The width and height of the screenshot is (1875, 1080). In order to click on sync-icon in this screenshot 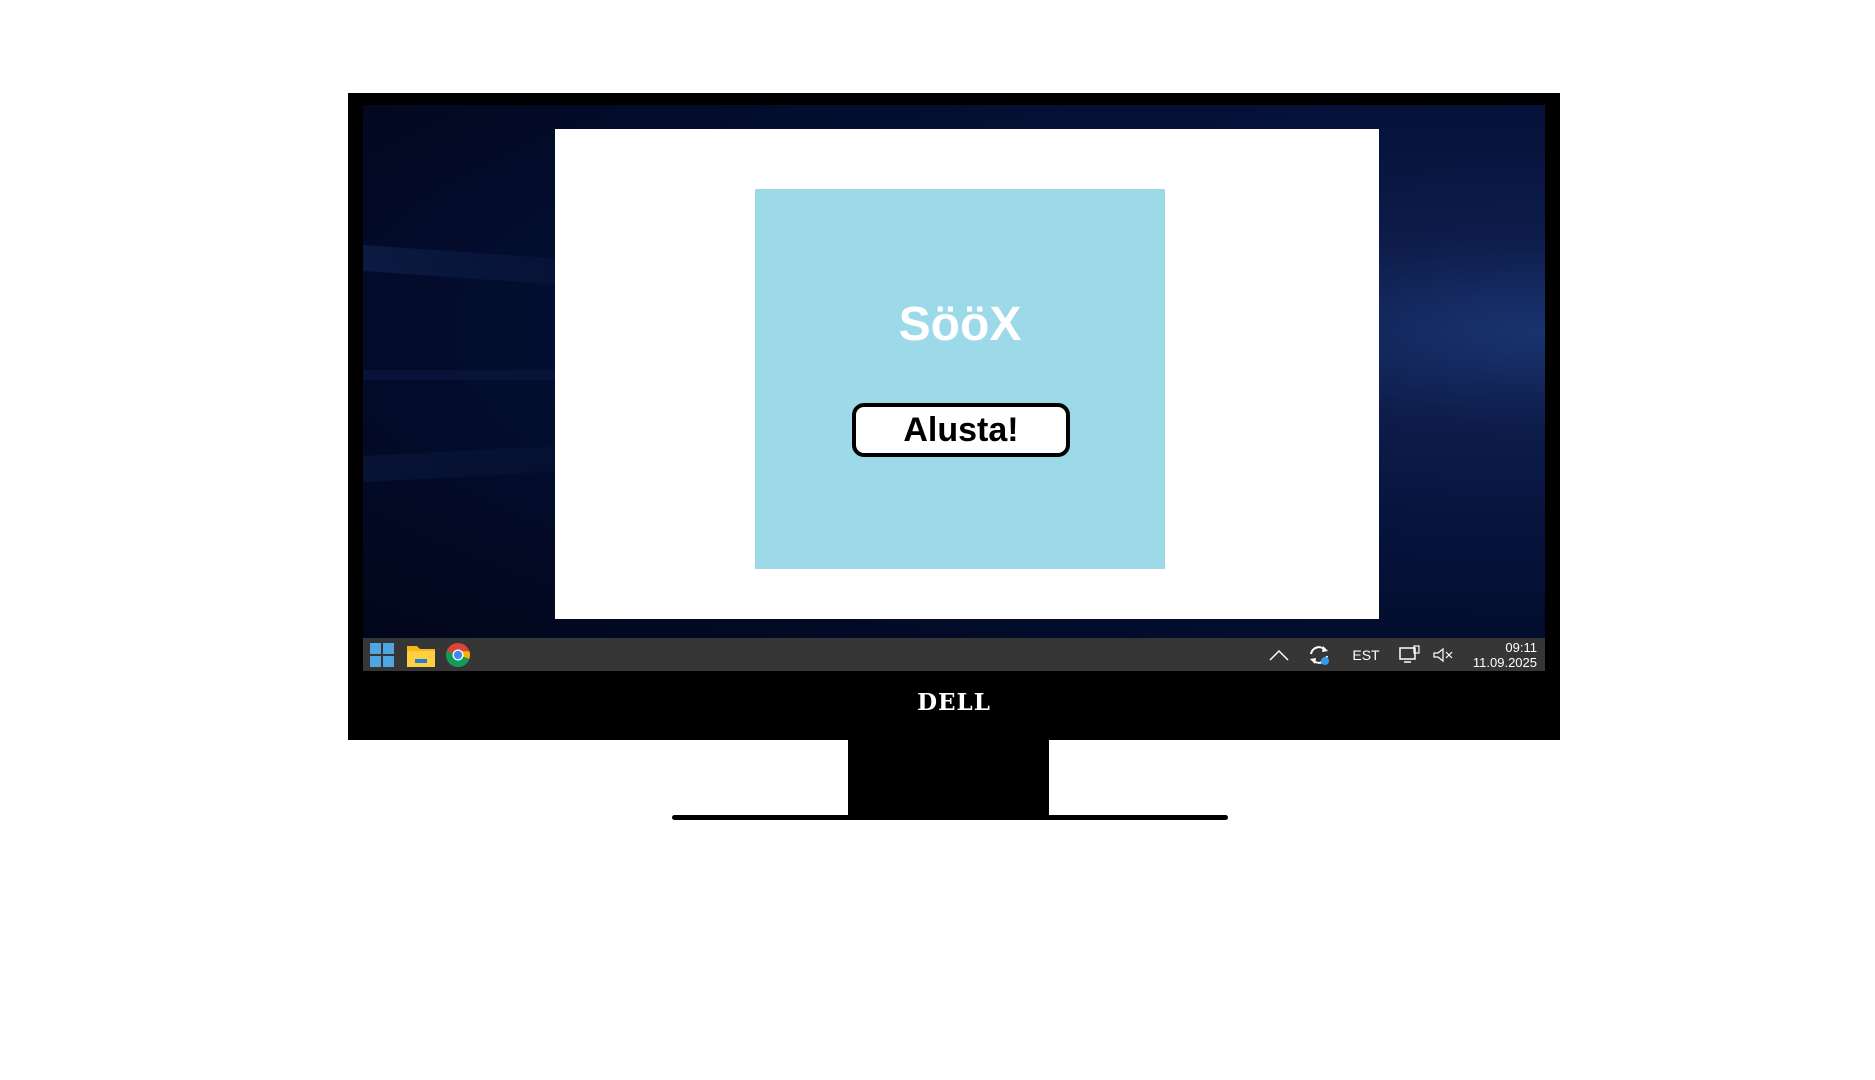, I will do `click(1319, 654)`.